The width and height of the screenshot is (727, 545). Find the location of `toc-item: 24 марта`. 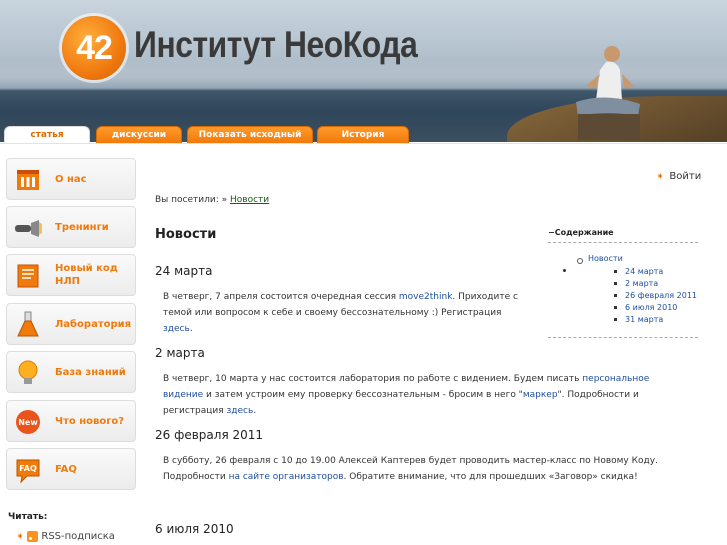

toc-item: 24 марта is located at coordinates (655, 272).